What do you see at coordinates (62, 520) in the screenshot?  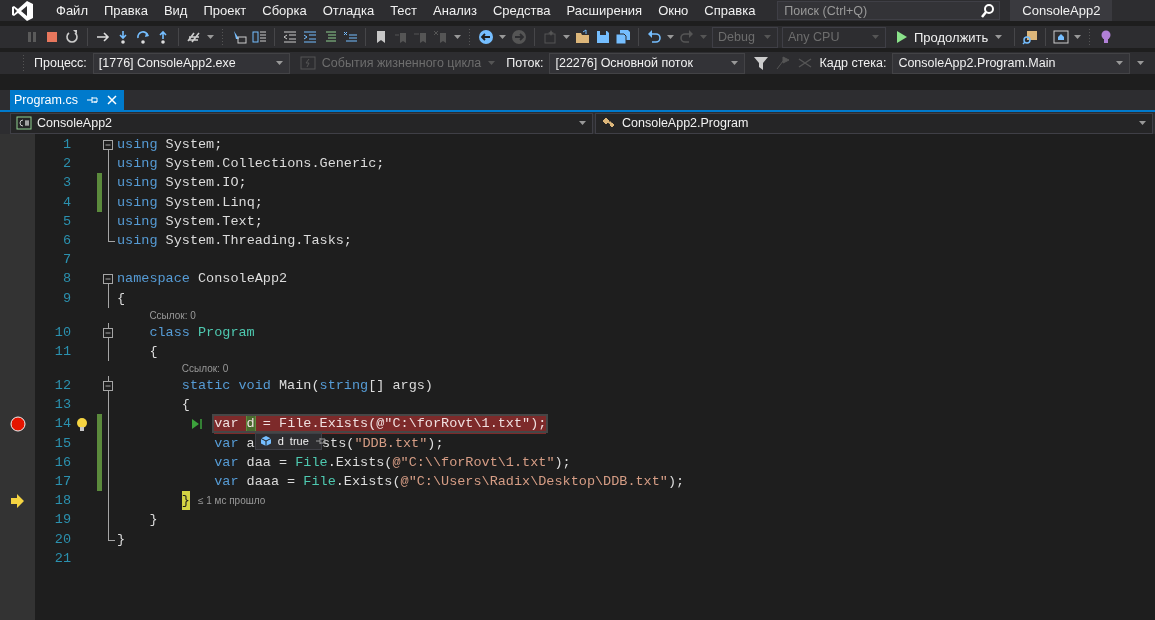 I see `line-number: 19` at bounding box center [62, 520].